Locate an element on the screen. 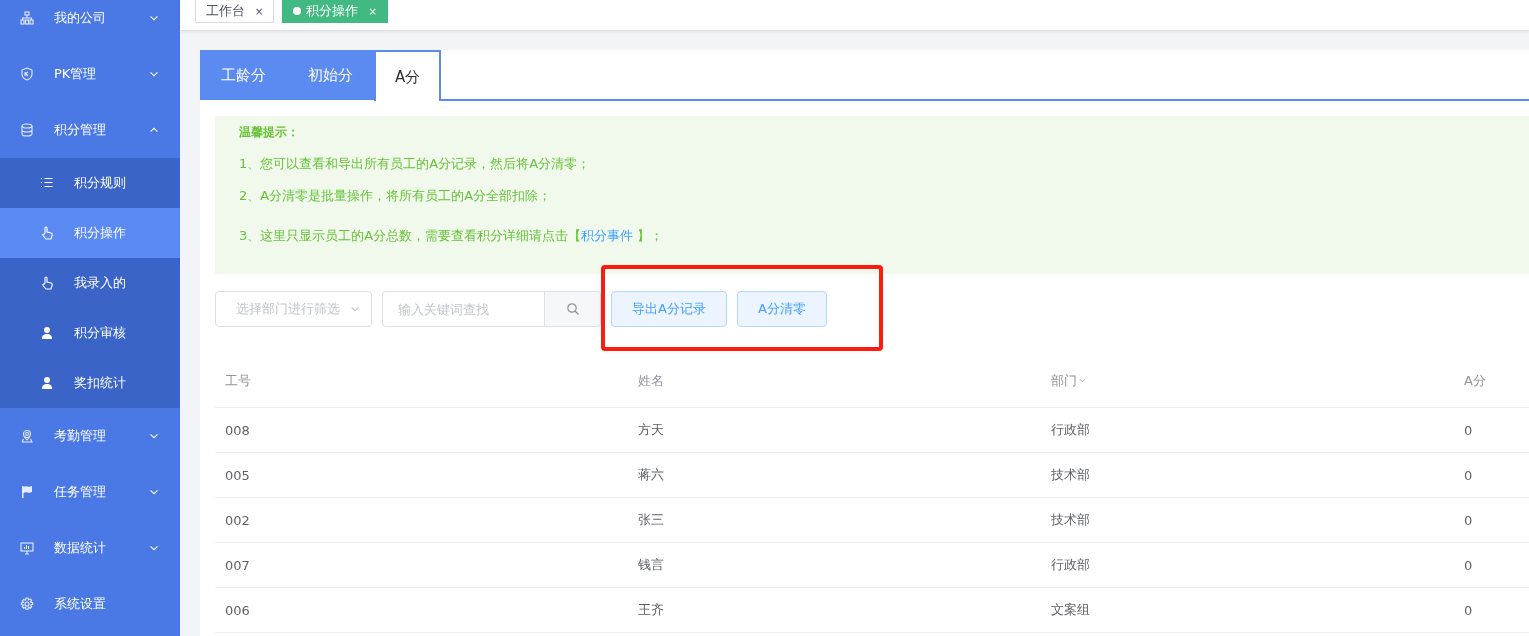 This screenshot has width=1529, height=636. tip-text: 1、您可以查看和导出所有员工的A分记录，然后将A分清零； is located at coordinates (415, 163).